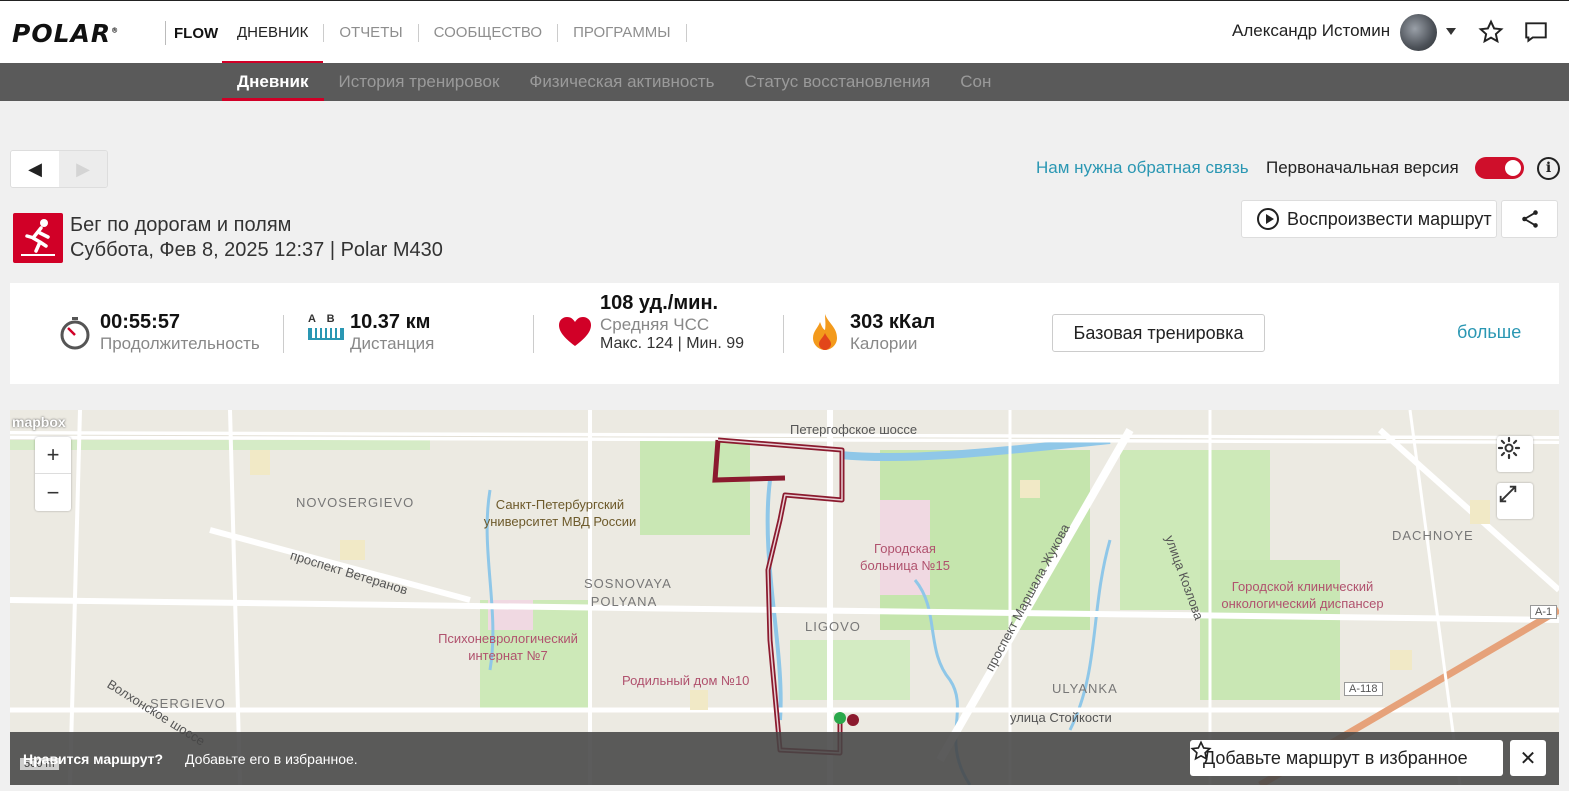 The image size is (1569, 791). Describe the element at coordinates (1499, 168) in the screenshot. I see `original-version-toggle` at that location.